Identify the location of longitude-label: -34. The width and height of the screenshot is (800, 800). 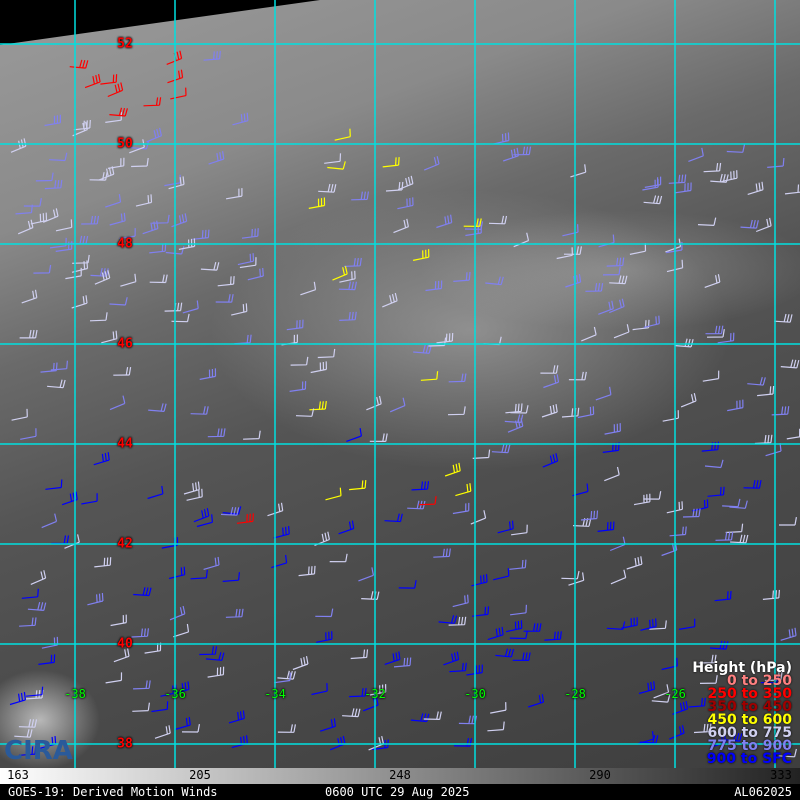
(275, 694).